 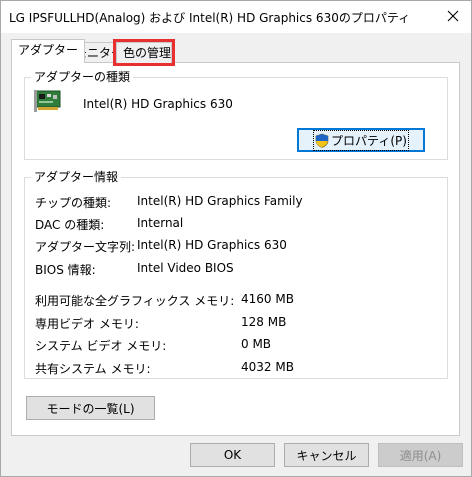 What do you see at coordinates (135, 301) in the screenshot?
I see `total-graphics-memory-label: 利用可能な全グラフィックス メモリ:` at bounding box center [135, 301].